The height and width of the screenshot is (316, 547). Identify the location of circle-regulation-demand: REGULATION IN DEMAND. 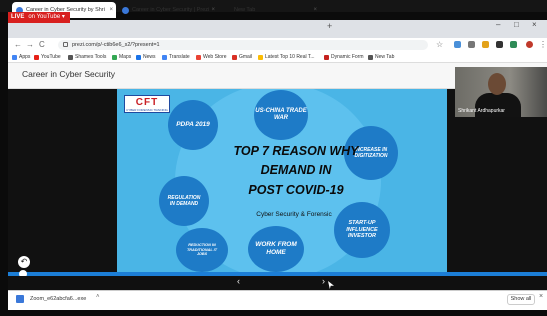
(184, 201).